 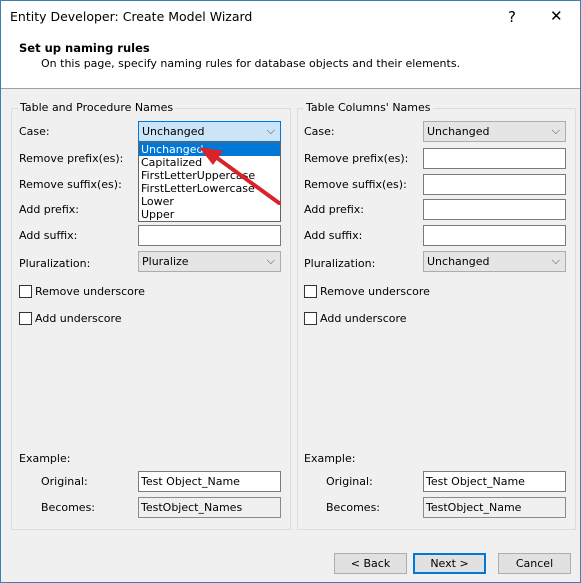 What do you see at coordinates (131, 16) in the screenshot?
I see `window-title: Entity Developer: Create Model Wizard` at bounding box center [131, 16].